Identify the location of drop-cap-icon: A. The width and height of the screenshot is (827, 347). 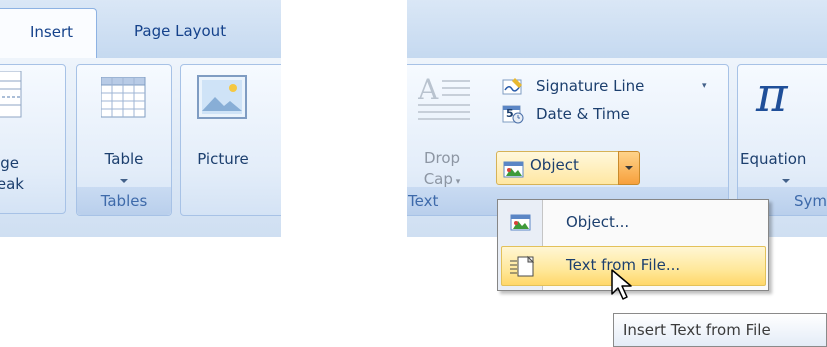
(444, 96).